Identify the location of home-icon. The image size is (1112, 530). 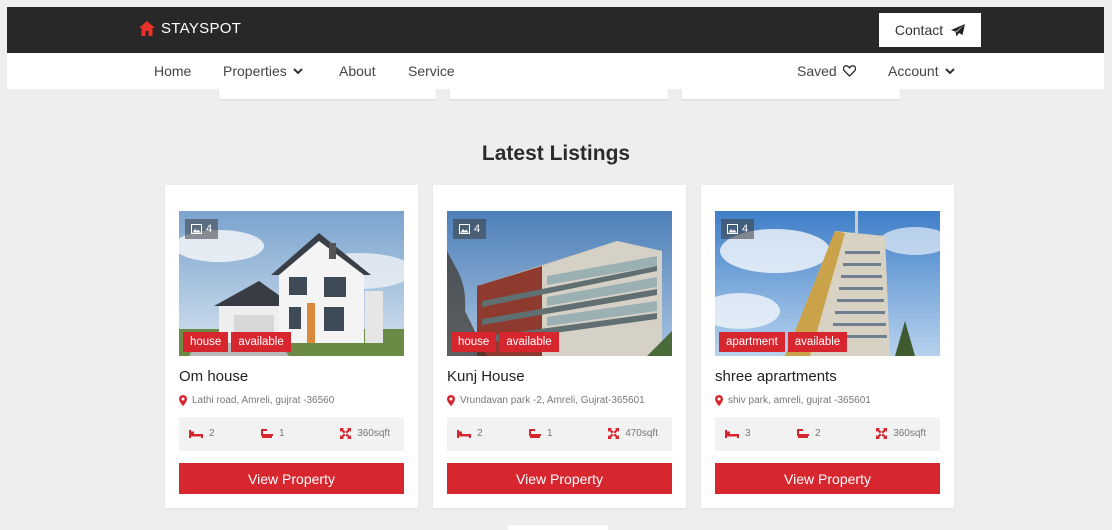
(147, 28).